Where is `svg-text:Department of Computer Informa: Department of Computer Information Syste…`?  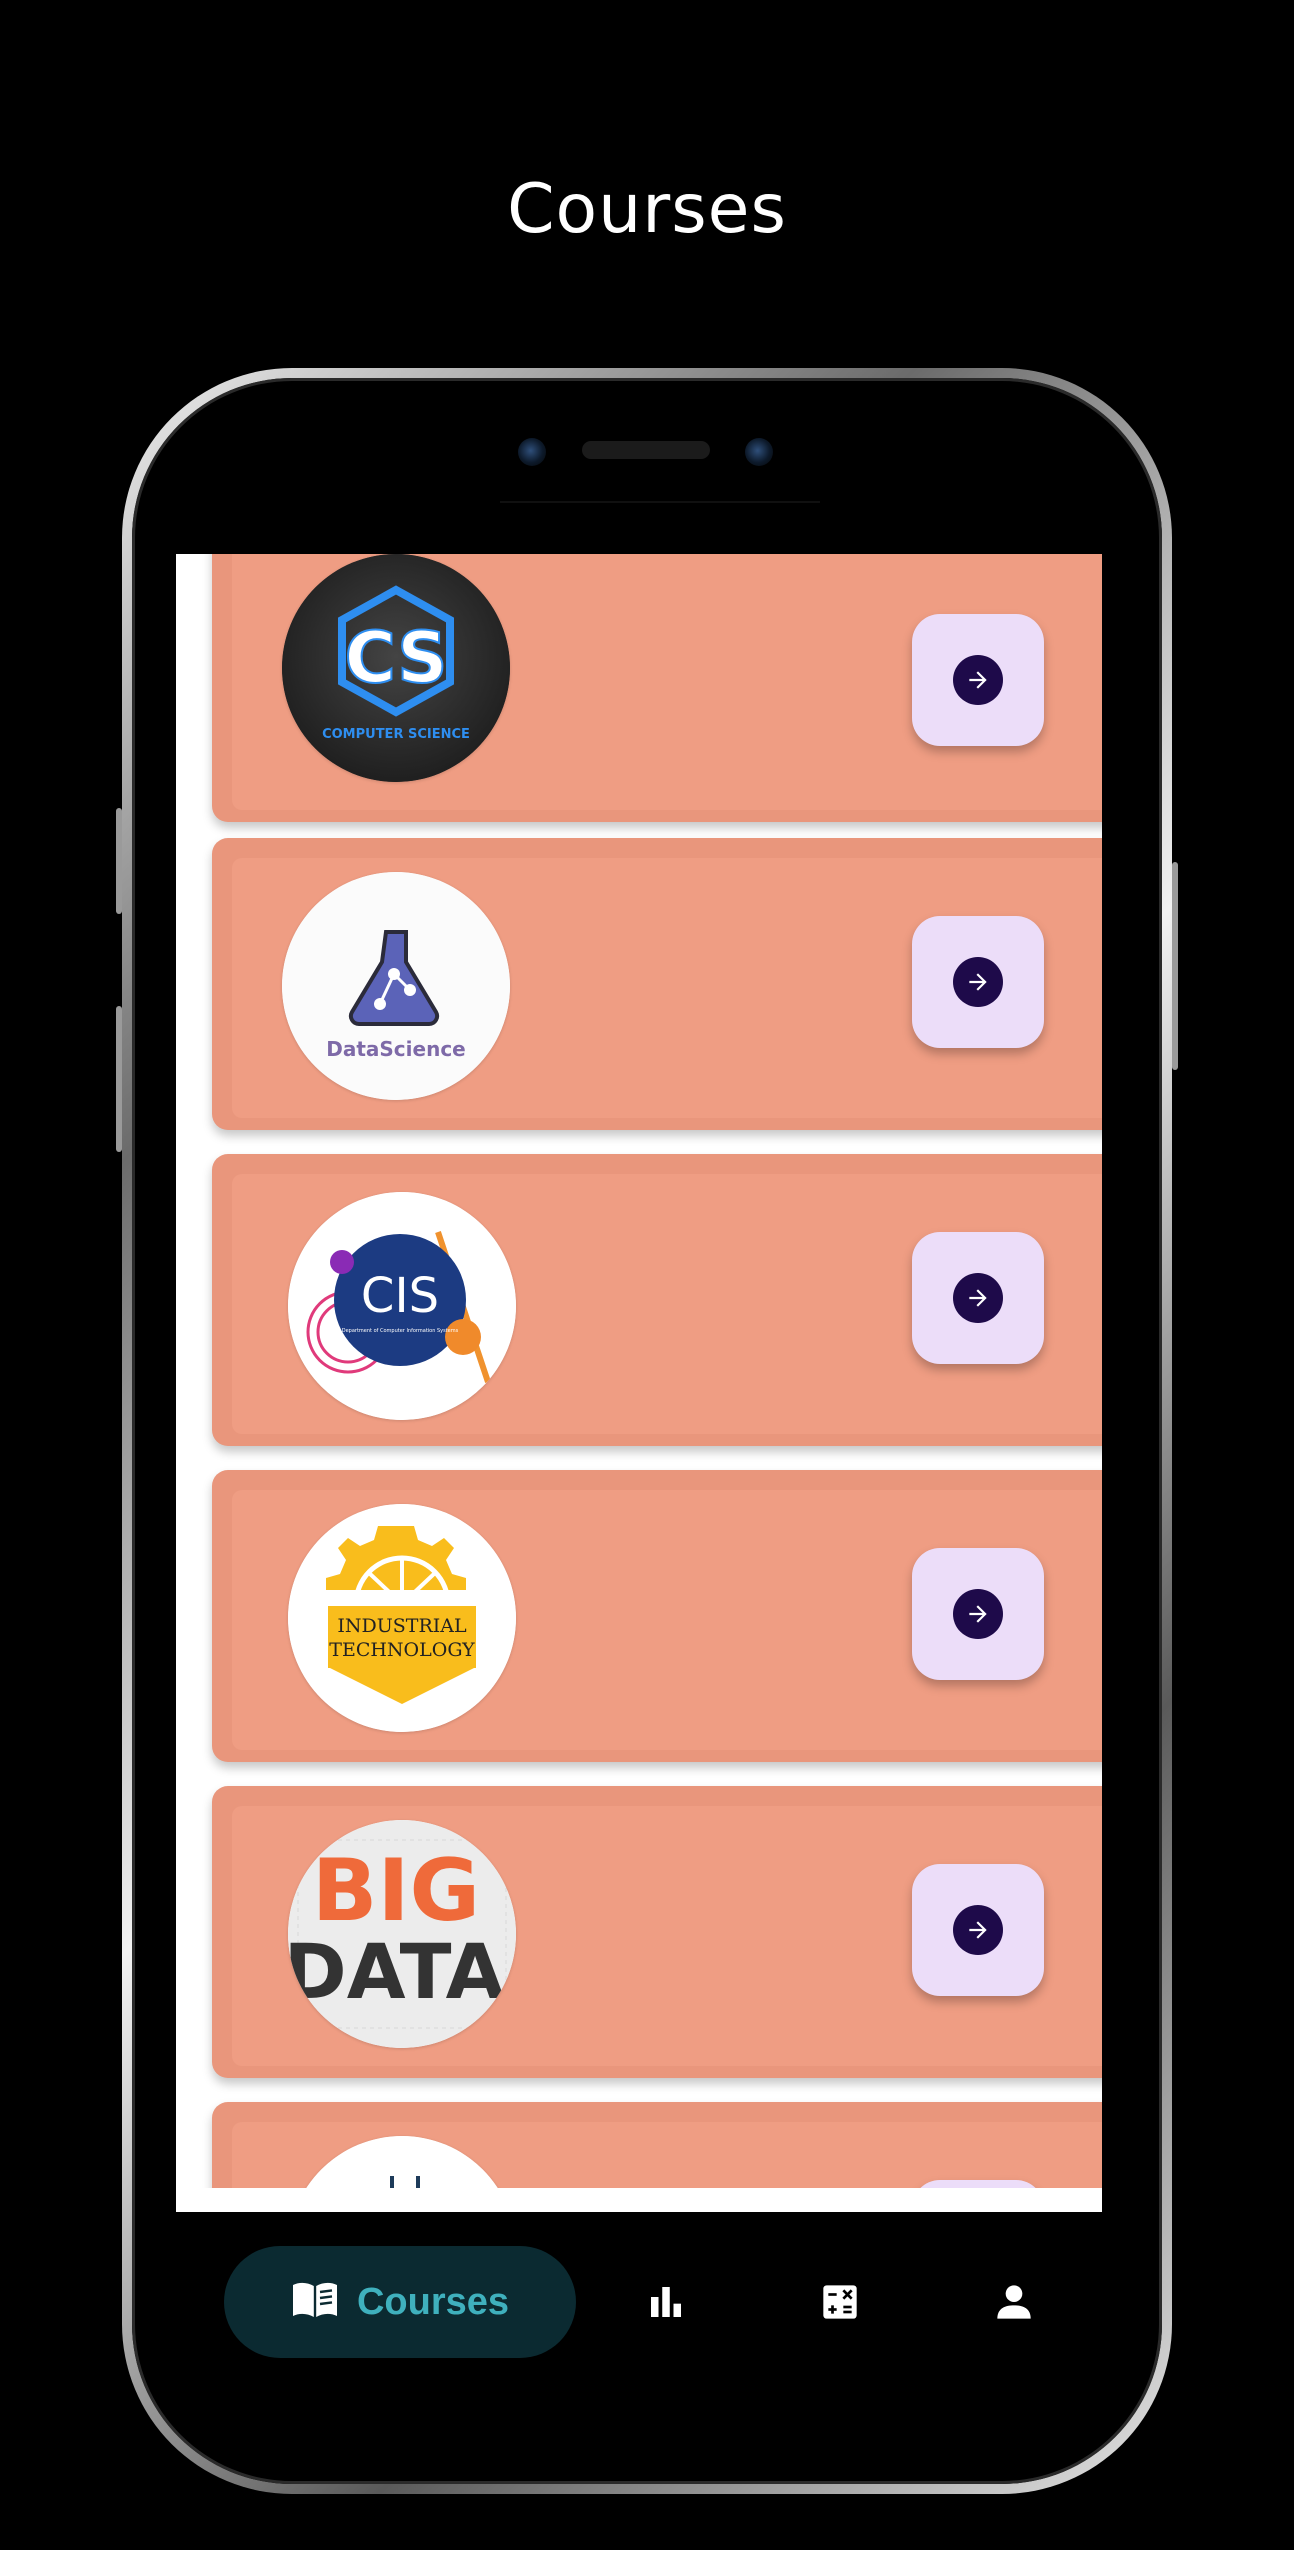
svg-text:Department of Computer Informa: Department of Computer Information Syste… is located at coordinates (400, 1331).